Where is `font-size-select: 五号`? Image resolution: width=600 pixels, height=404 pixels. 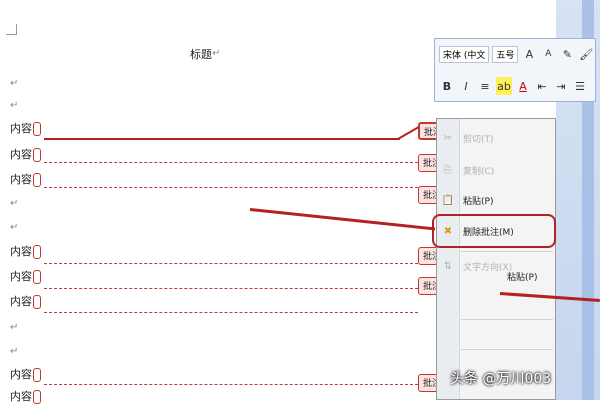
font-size-select: 五号 is located at coordinates (505, 54).